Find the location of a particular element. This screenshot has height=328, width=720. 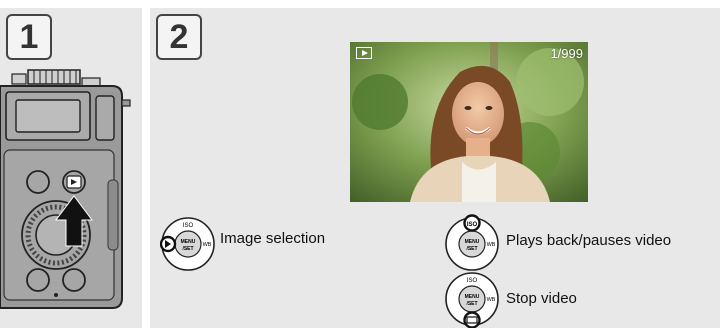

camera-body-icon is located at coordinates (65, 189).